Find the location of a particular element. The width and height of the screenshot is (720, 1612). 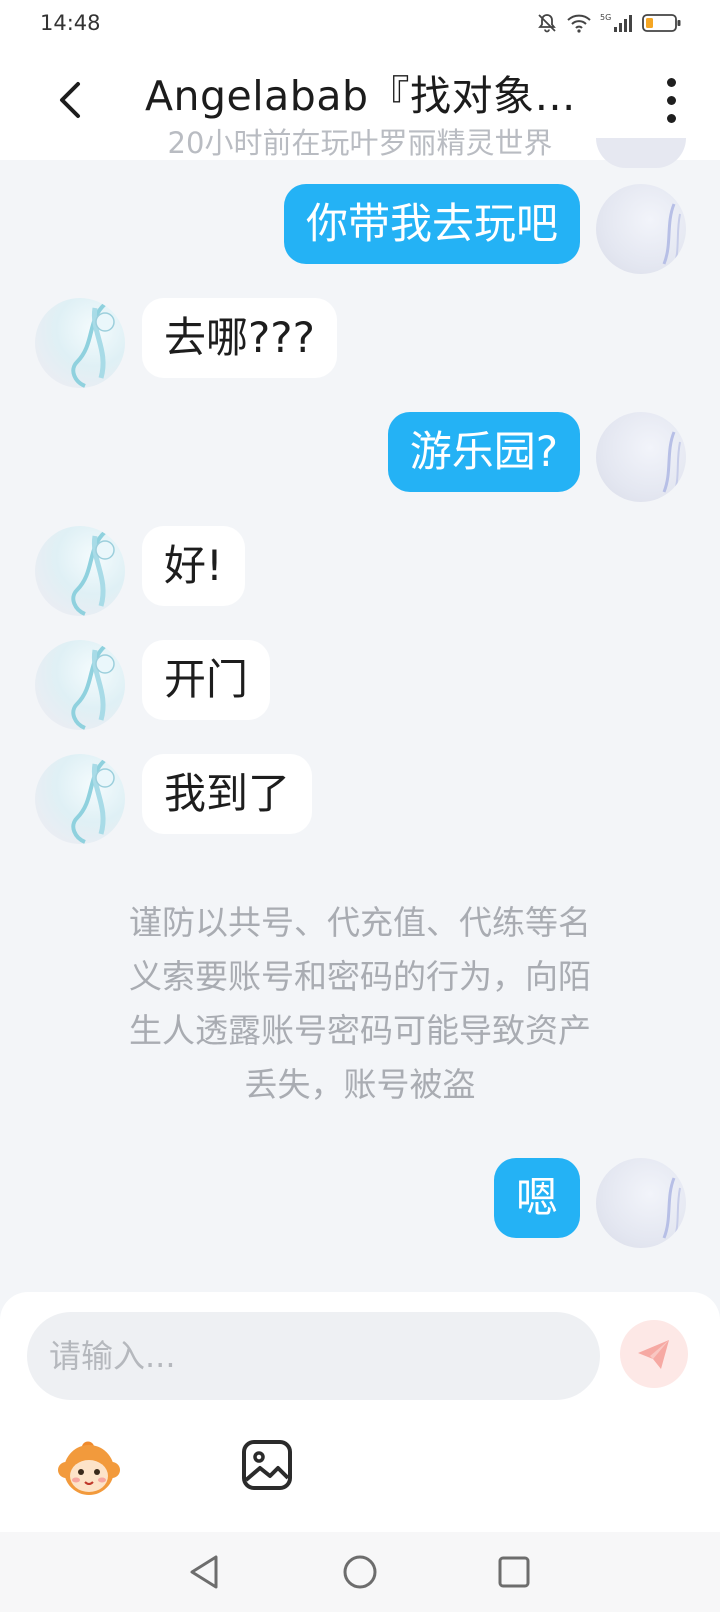

nav-home-button is located at coordinates (360, 1572).